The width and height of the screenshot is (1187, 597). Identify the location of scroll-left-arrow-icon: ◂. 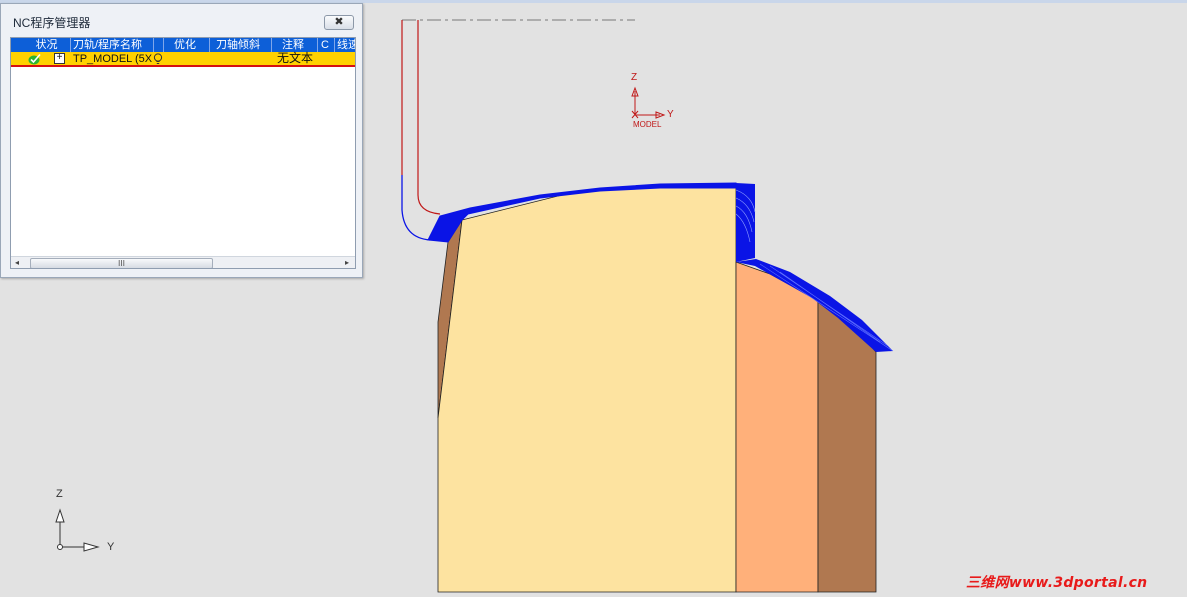
(17, 262).